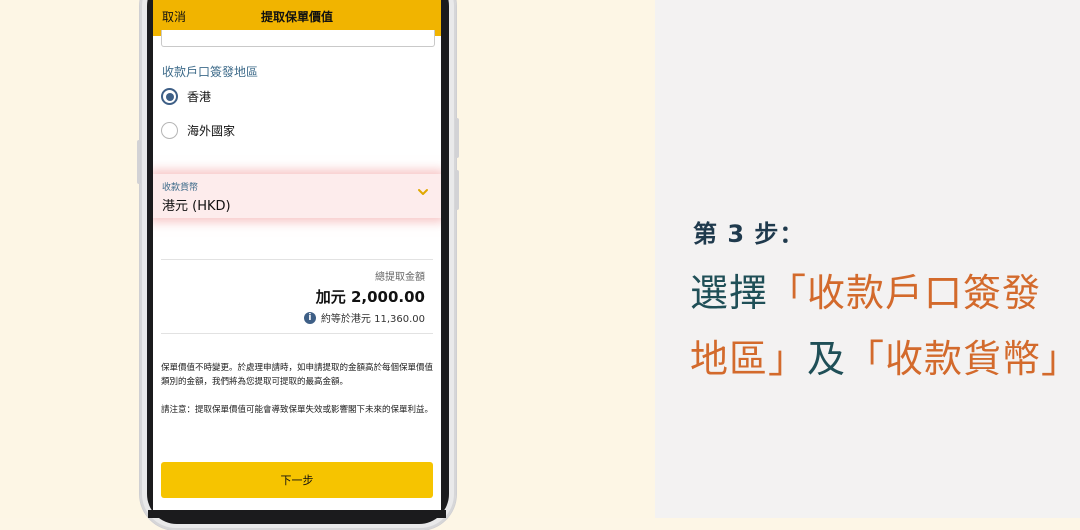 The image size is (1080, 530). Describe the element at coordinates (199, 97) in the screenshot. I see `radio-label-hong-kong: 香港` at that location.